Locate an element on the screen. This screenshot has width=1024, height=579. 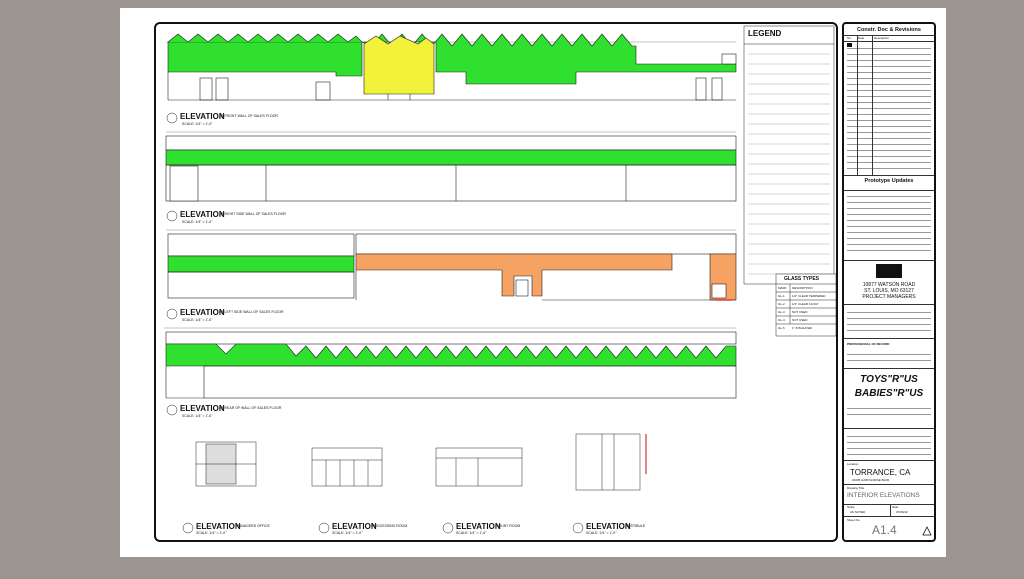
prototype-title: Prototype Updates is located at coordinates (889, 181).